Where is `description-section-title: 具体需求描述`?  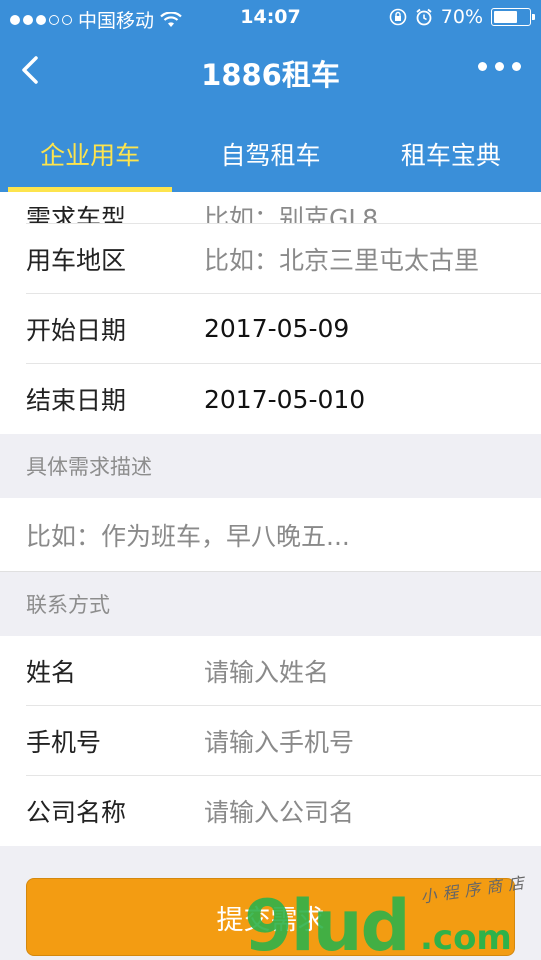 description-section-title: 具体需求描述 is located at coordinates (89, 467).